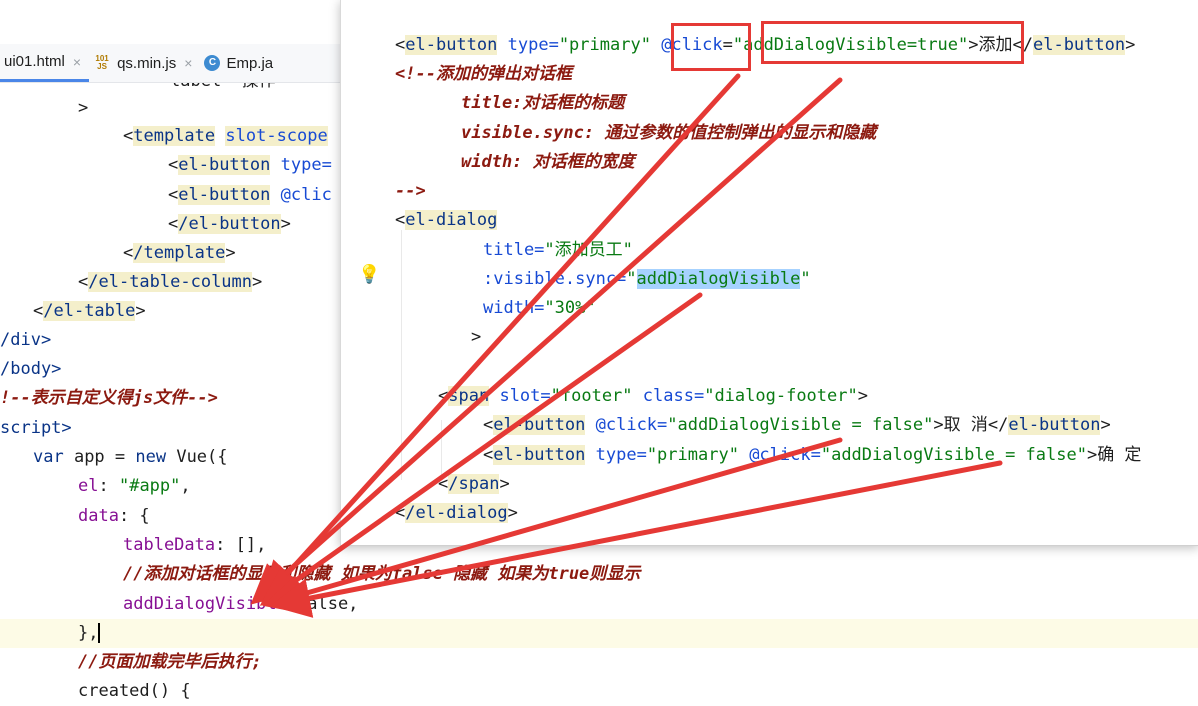 The height and width of the screenshot is (706, 1198). What do you see at coordinates (552, 525) in the screenshot?
I see `arrow` at bounding box center [552, 525].